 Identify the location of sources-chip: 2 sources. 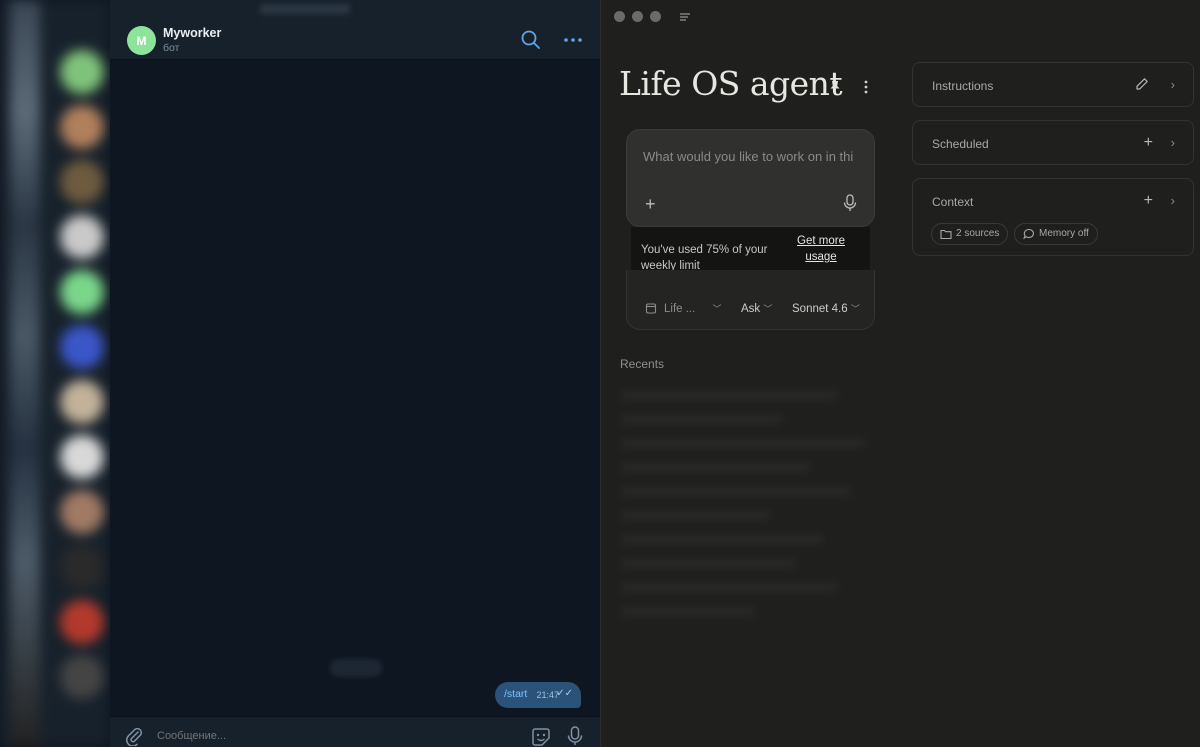
(970, 234).